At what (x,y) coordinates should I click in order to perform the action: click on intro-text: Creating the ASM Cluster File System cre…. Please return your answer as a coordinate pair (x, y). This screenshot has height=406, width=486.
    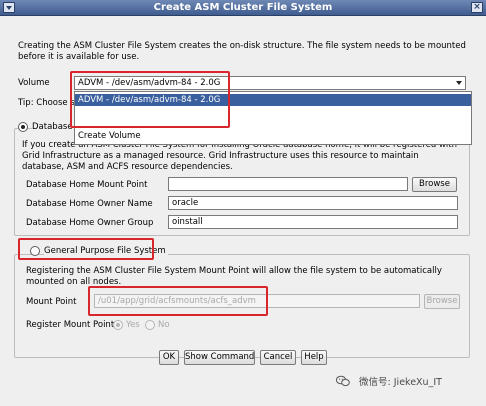
    Looking at the image, I should click on (242, 51).